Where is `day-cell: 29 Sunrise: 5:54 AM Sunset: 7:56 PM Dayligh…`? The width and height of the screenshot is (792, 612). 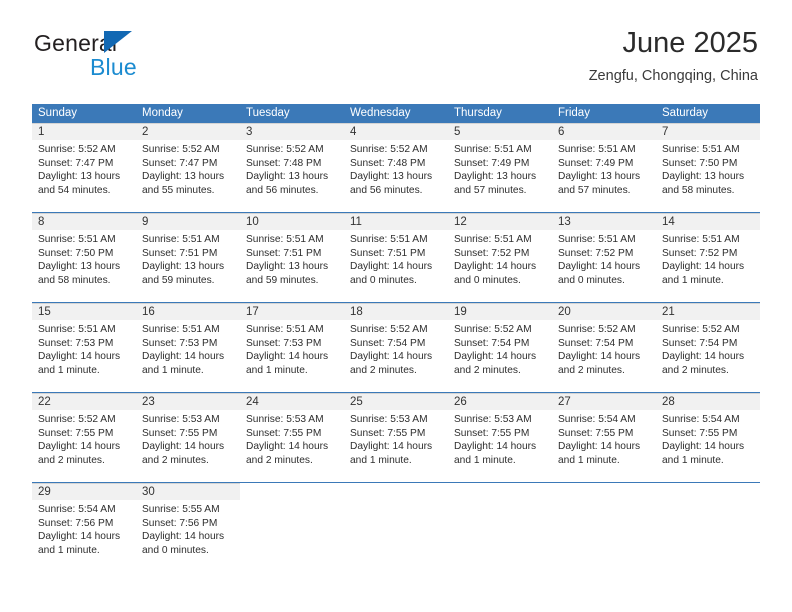
day-cell: 29 Sunrise: 5:54 AM Sunset: 7:56 PM Dayligh… is located at coordinates (84, 528).